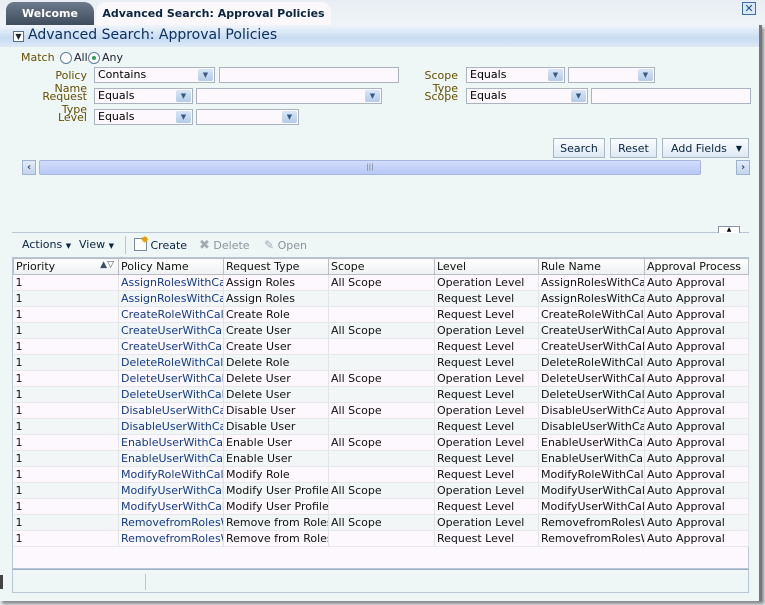 The height and width of the screenshot is (605, 765). I want to click on policy-name-operator-select: Contains ▼, so click(154, 75).